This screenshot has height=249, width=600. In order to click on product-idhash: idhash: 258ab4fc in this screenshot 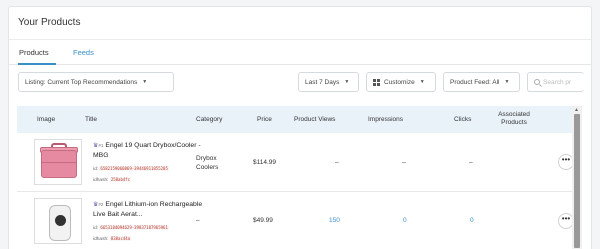, I will do `click(112, 180)`.